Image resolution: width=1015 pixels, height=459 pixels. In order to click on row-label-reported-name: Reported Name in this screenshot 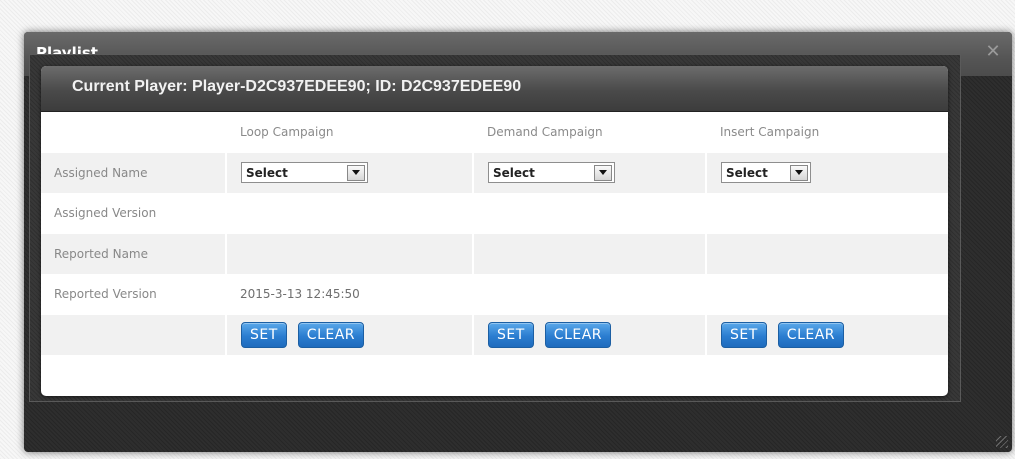, I will do `click(101, 253)`.